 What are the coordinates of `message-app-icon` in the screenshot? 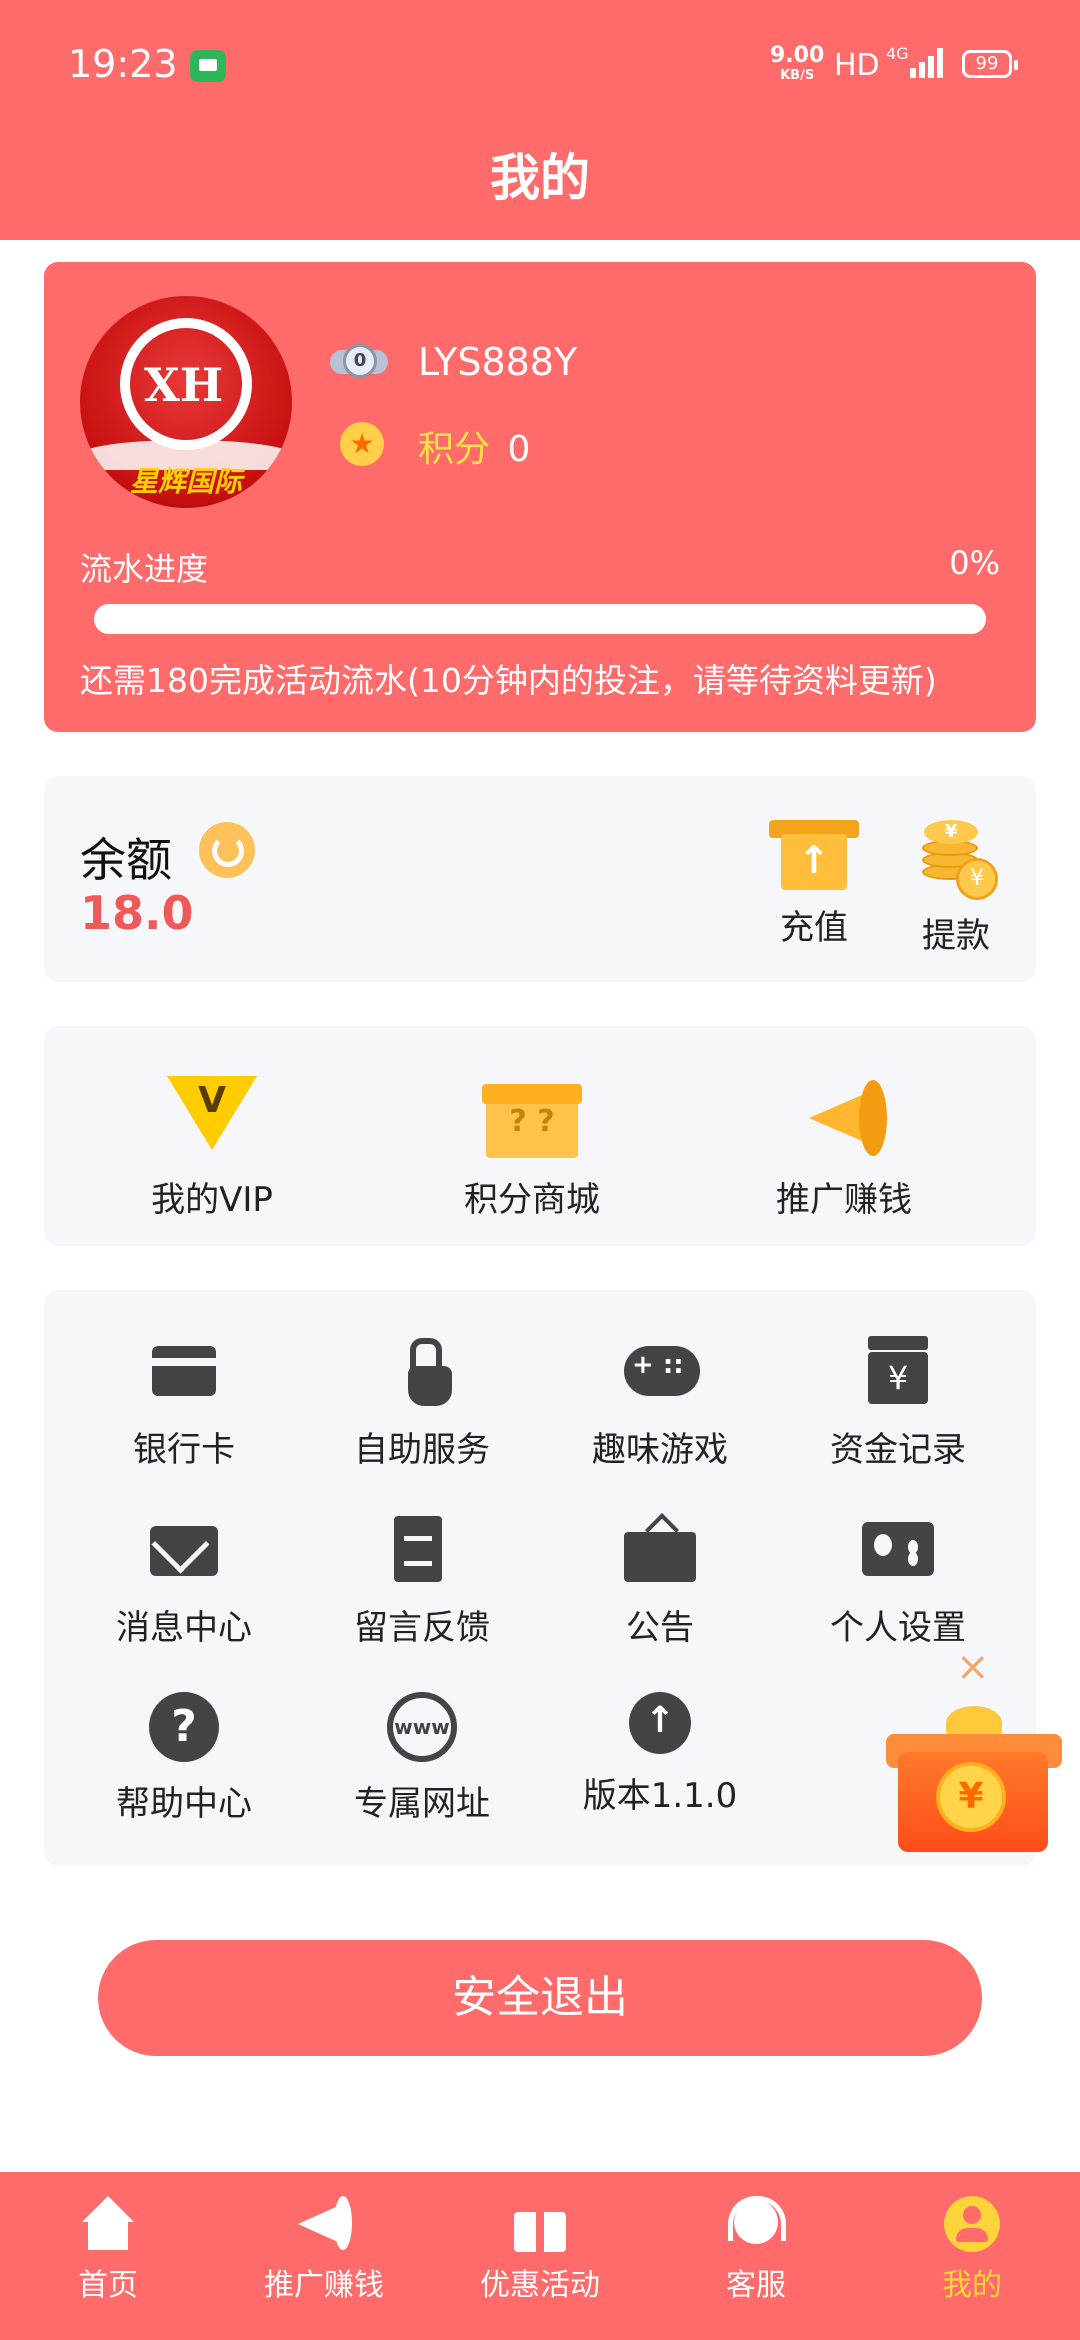 It's located at (208, 66).